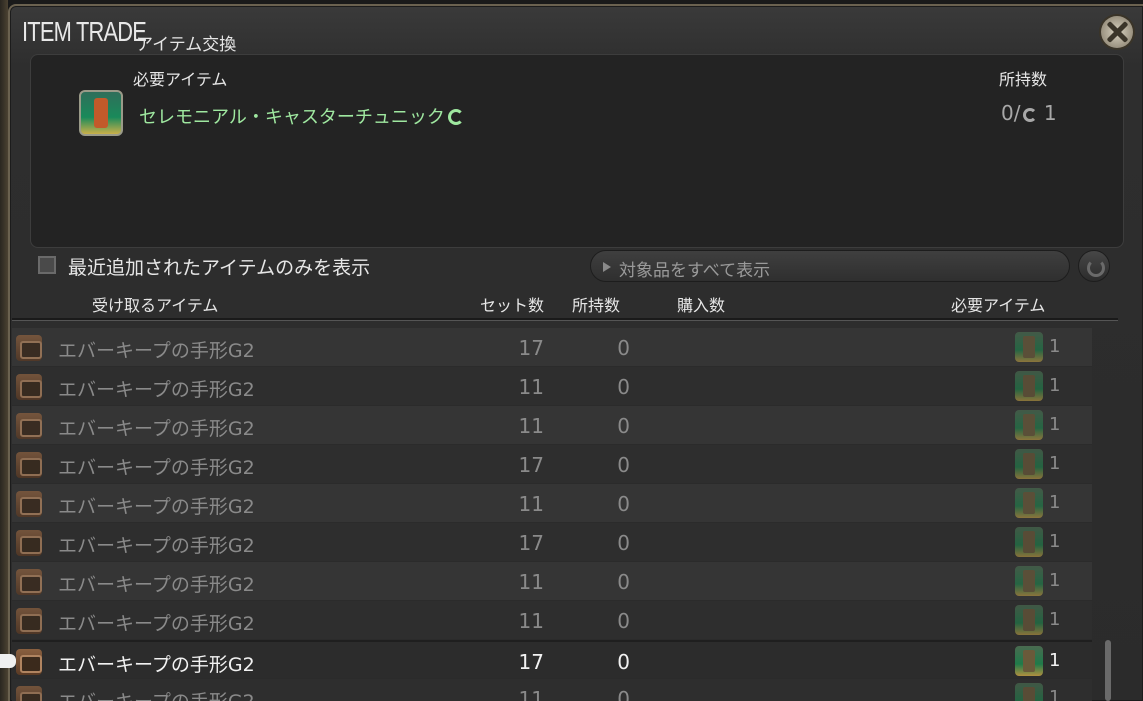  What do you see at coordinates (1117, 32) in the screenshot?
I see `close-button` at bounding box center [1117, 32].